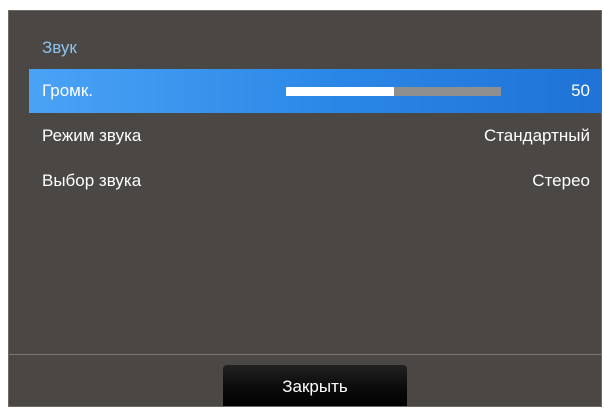 This screenshot has width=604, height=409. Describe the element at coordinates (92, 180) in the screenshot. I see `sound-select-label: Выбор звука` at that location.